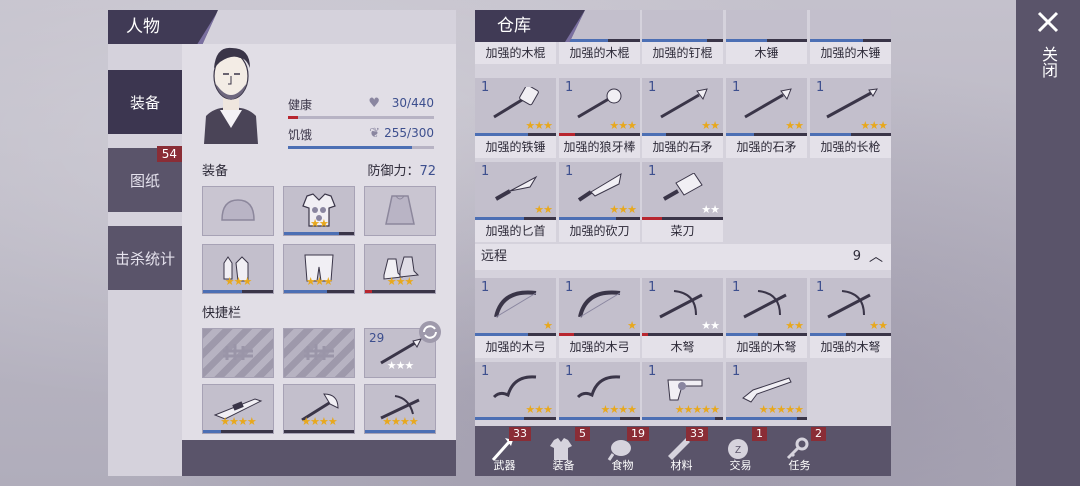 Image resolution: width=1080 pixels, height=486 pixels. What do you see at coordinates (682, 38) in the screenshot?
I see `warehouse-item: 加强的钉棍` at bounding box center [682, 38].